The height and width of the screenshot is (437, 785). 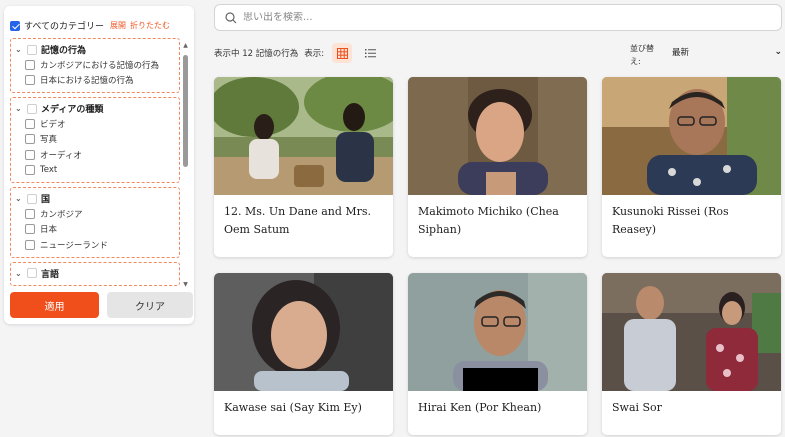 I want to click on group-label: 言語, so click(x=50, y=274).